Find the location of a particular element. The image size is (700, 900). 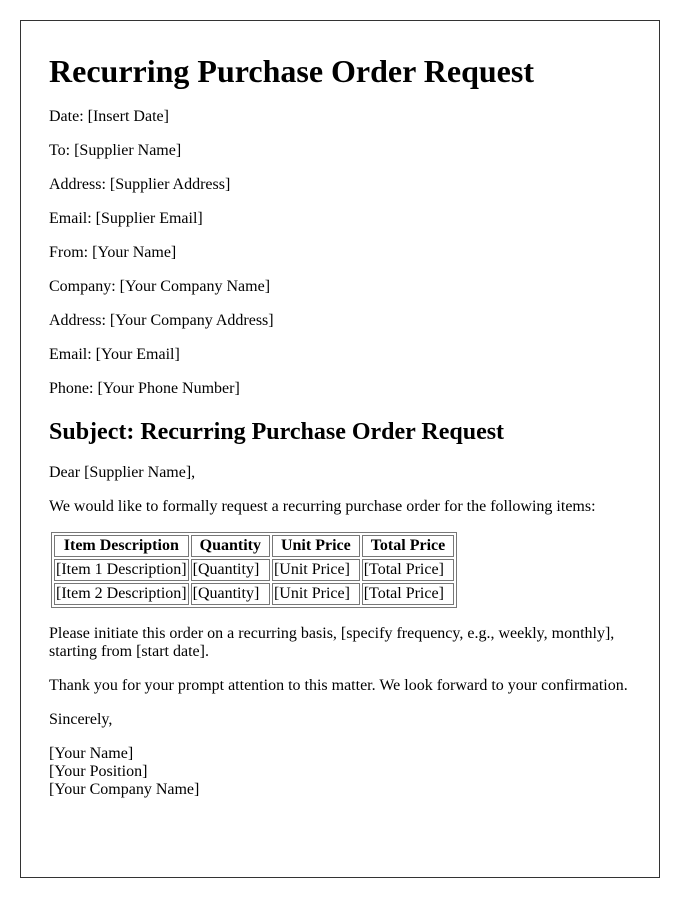

supplier-email-field: Email: [Supplier Email] is located at coordinates (126, 218).